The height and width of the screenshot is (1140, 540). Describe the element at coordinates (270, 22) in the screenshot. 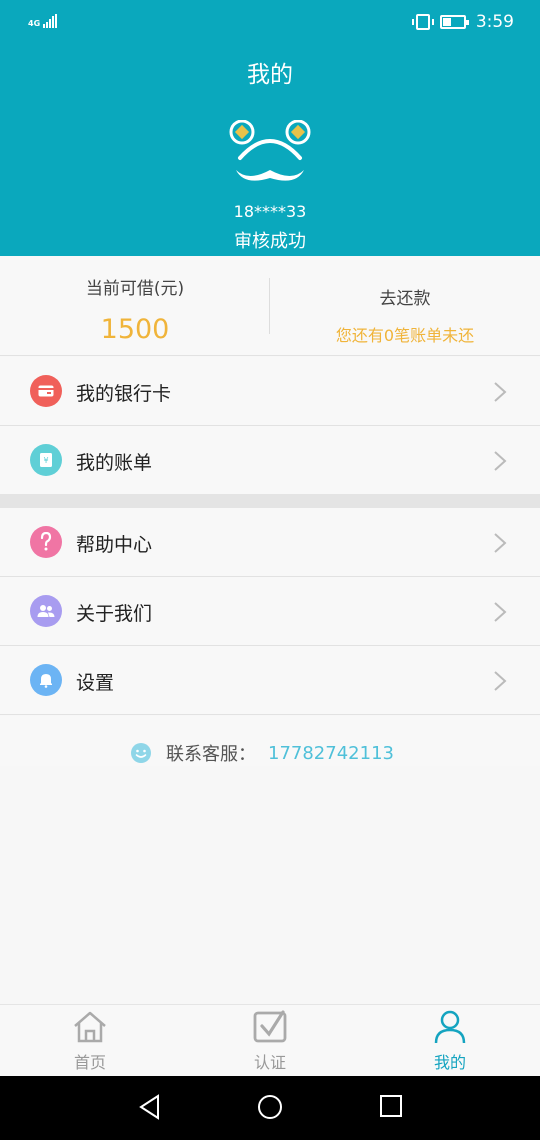

I see `status-bar: 4G 3:59` at that location.